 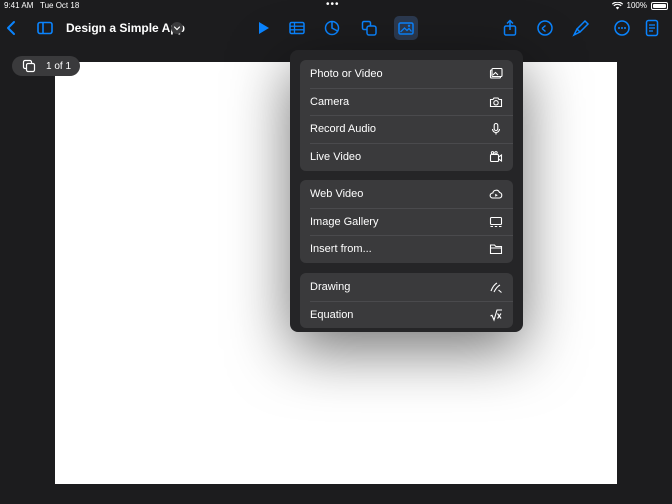 What do you see at coordinates (622, 28) in the screenshot?
I see `more-icon` at bounding box center [622, 28].